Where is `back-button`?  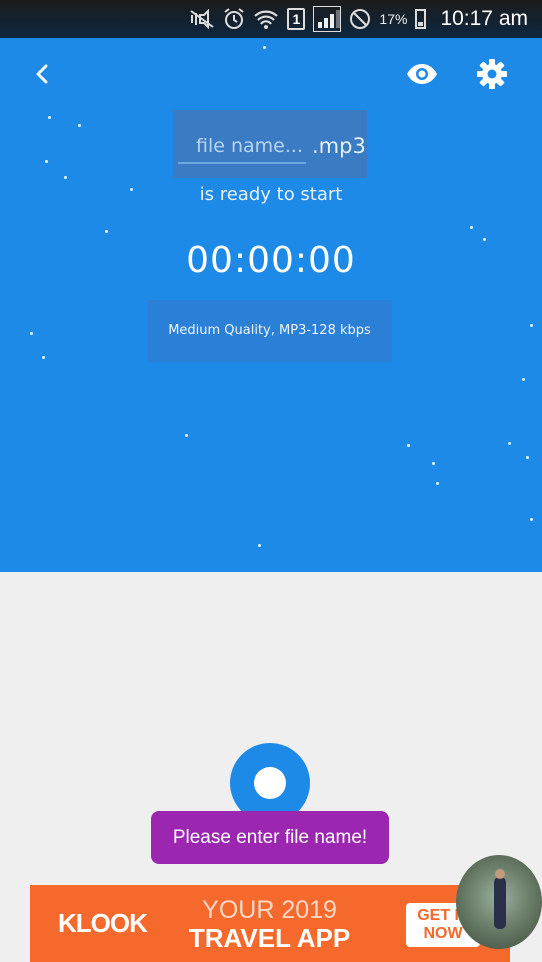 back-button is located at coordinates (42, 74).